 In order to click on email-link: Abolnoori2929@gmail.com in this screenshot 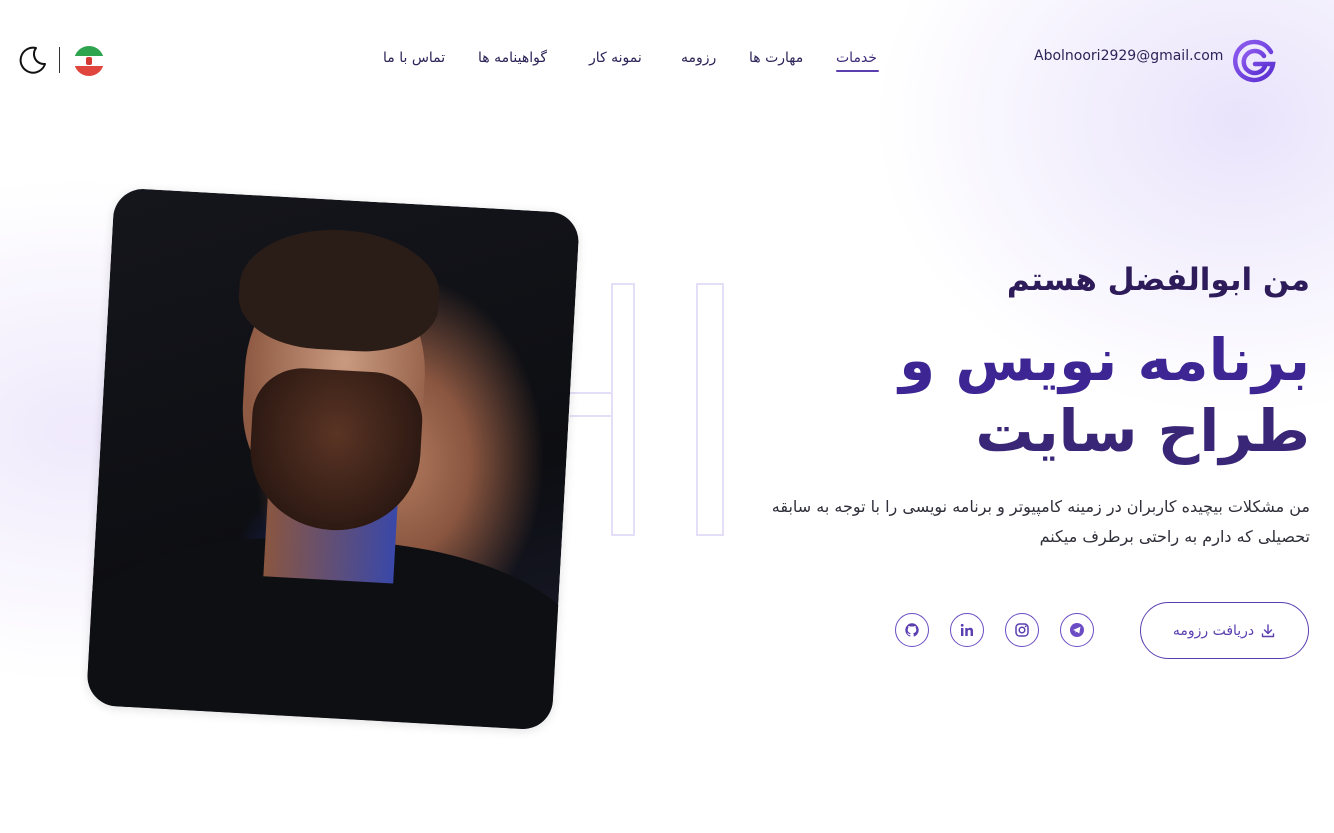, I will do `click(1128, 56)`.